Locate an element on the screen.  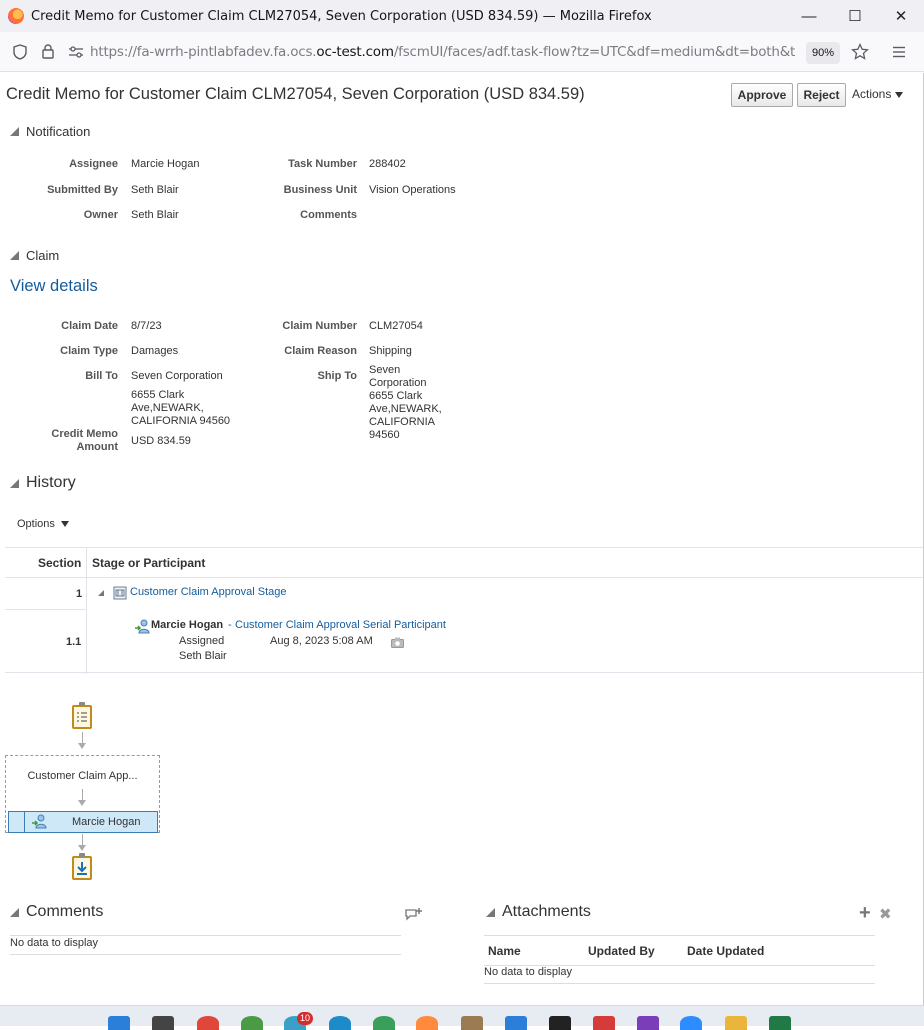
history-options-menu: Options is located at coordinates (43, 524).